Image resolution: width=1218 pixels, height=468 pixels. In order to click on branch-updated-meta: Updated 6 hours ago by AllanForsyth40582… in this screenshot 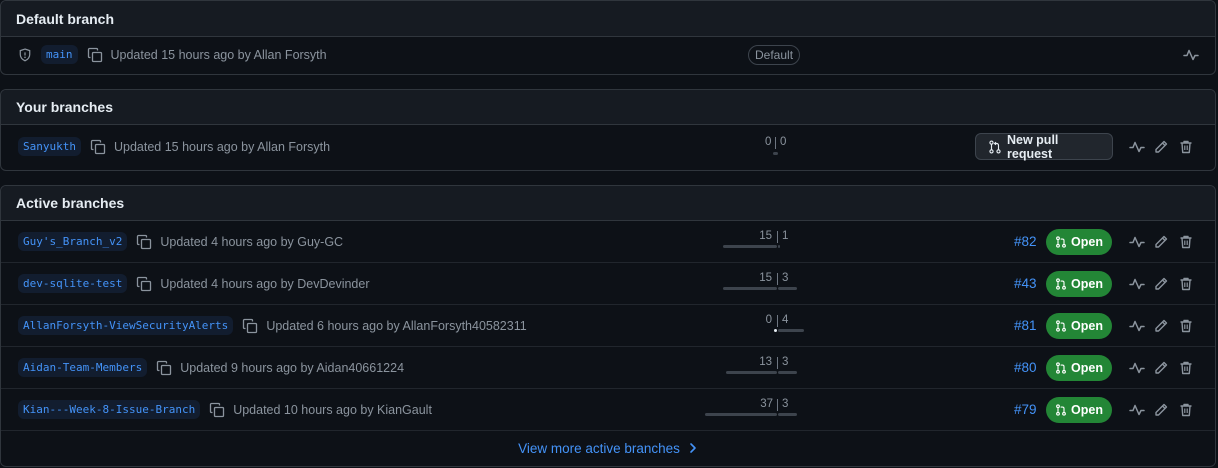, I will do `click(396, 325)`.